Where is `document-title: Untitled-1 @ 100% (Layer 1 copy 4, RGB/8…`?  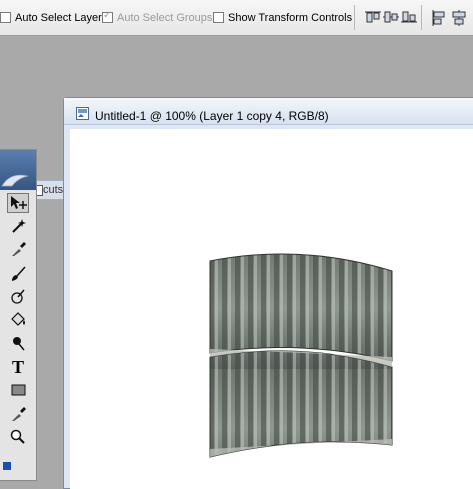
document-title: Untitled-1 @ 100% (Layer 1 copy 4, RGB/8… is located at coordinates (212, 116).